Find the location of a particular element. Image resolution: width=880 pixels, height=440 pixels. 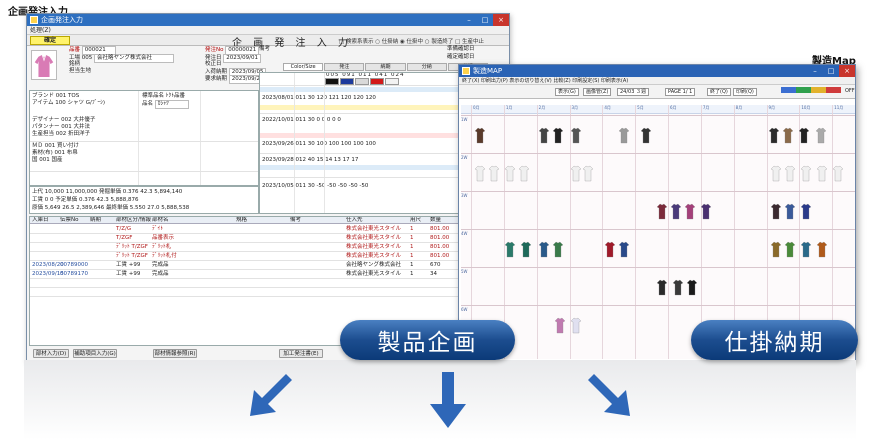

image-button: 画像管(Z) is located at coordinates (597, 92).